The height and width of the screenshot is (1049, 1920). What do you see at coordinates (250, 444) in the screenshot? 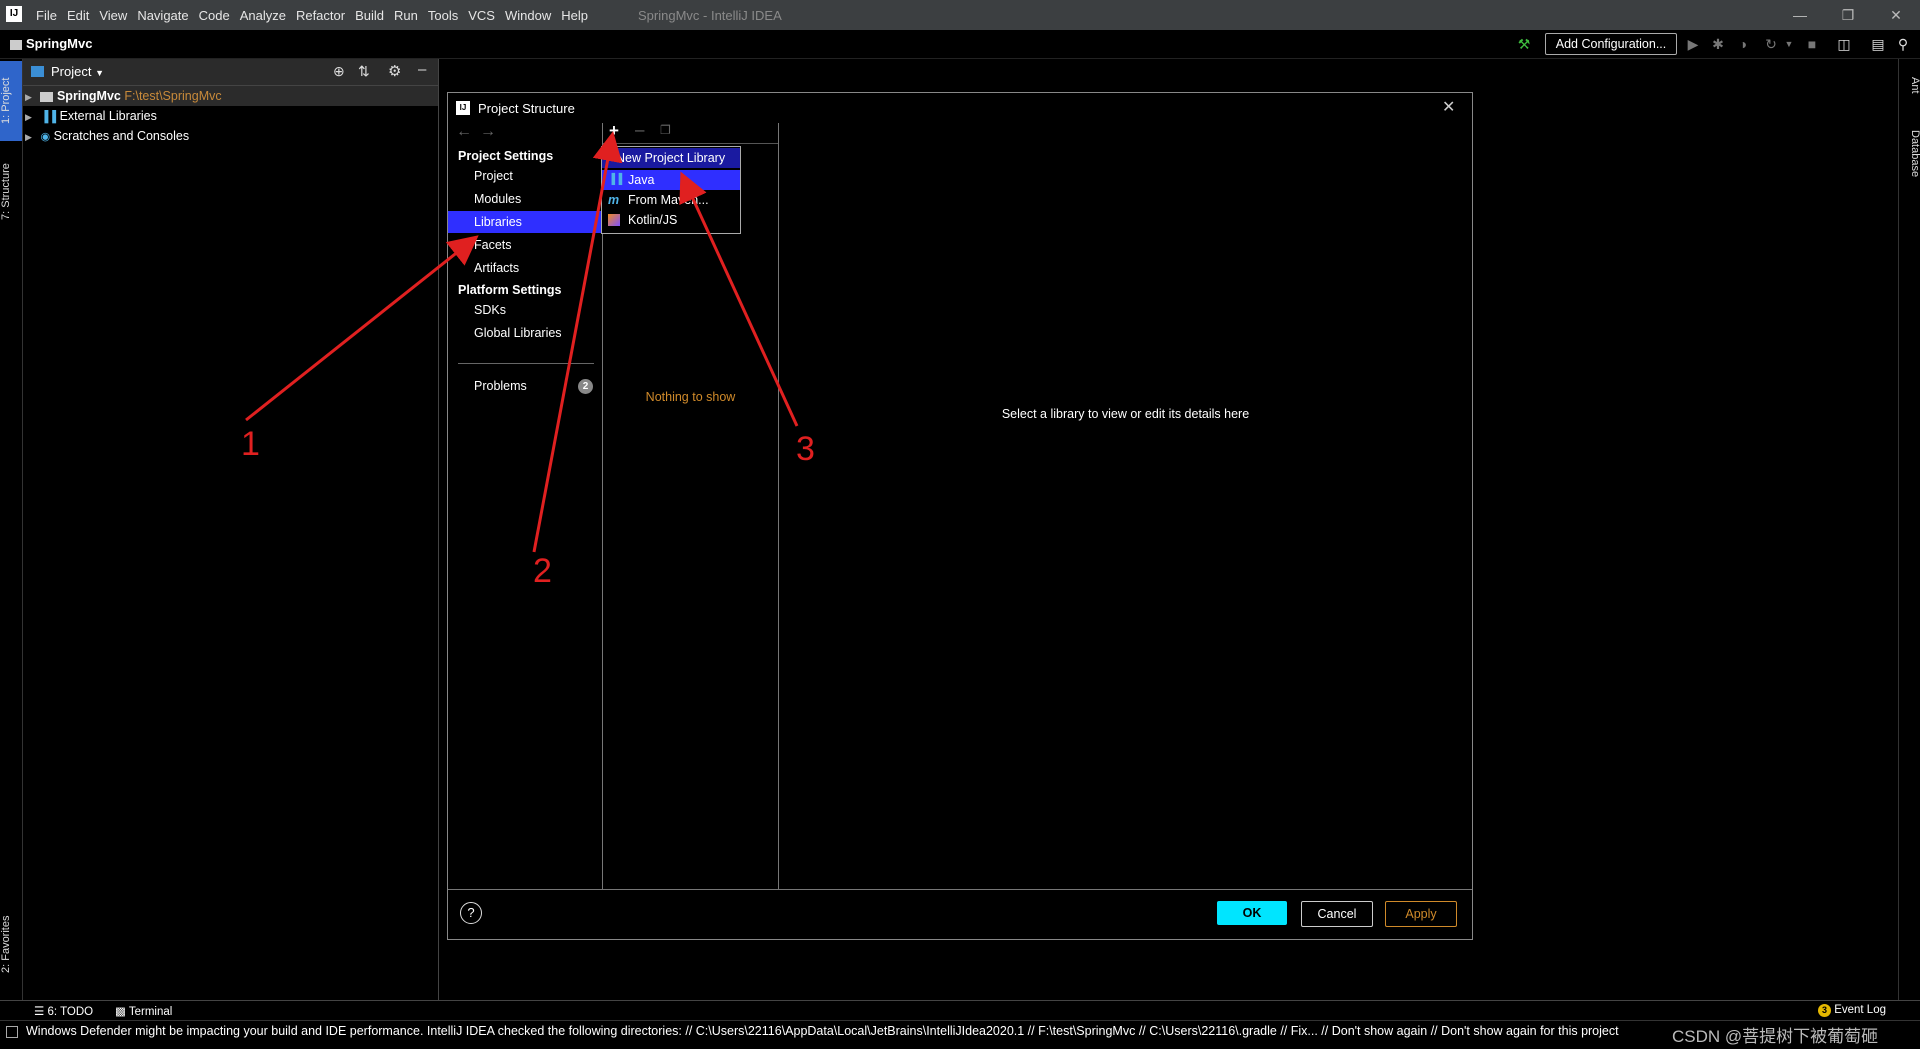
I see `annotation-label-1: 1` at bounding box center [250, 444].